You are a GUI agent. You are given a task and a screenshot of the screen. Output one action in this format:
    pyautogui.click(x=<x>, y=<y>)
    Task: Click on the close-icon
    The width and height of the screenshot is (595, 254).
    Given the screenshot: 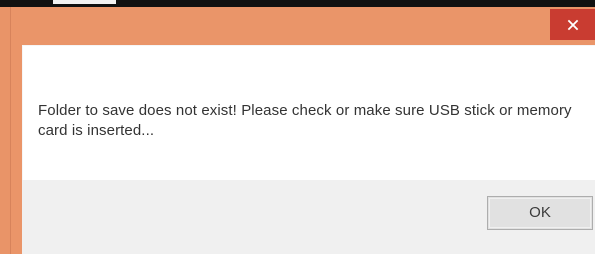 What is the action you would take?
    pyautogui.click(x=573, y=25)
    